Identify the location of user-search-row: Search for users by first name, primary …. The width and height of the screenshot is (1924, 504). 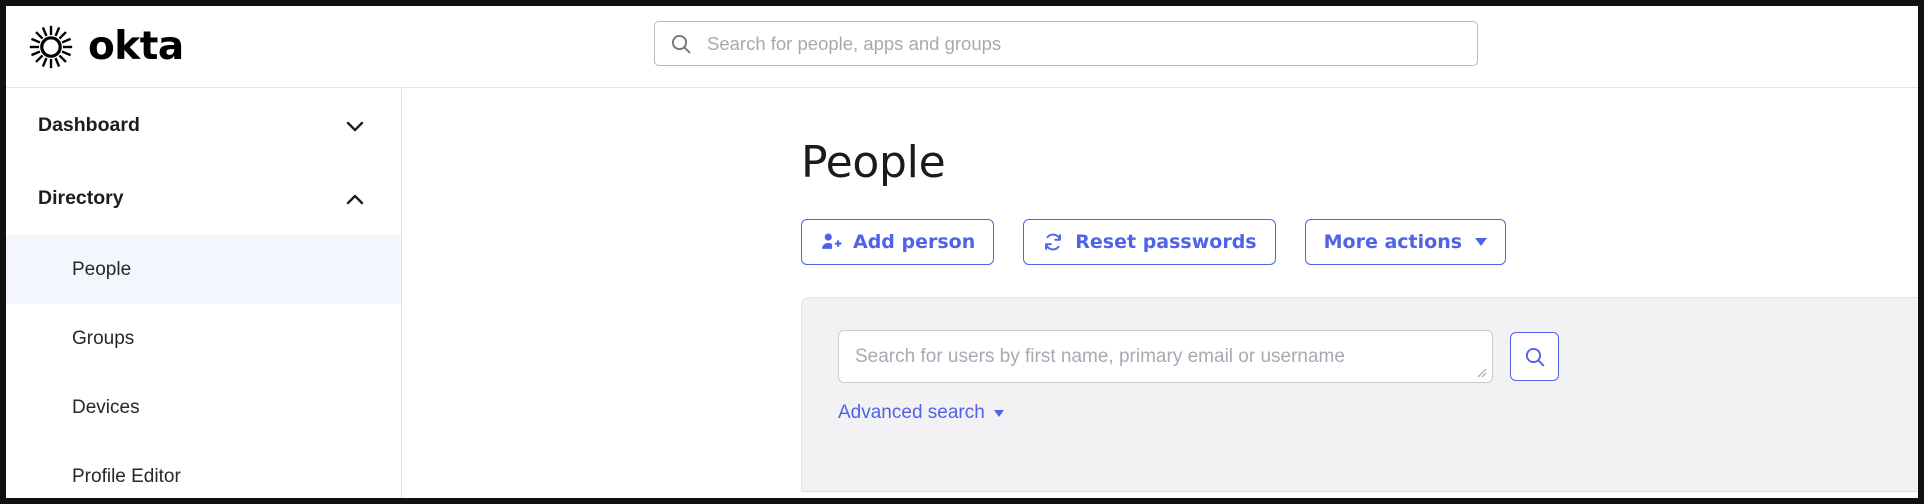
(1198, 356).